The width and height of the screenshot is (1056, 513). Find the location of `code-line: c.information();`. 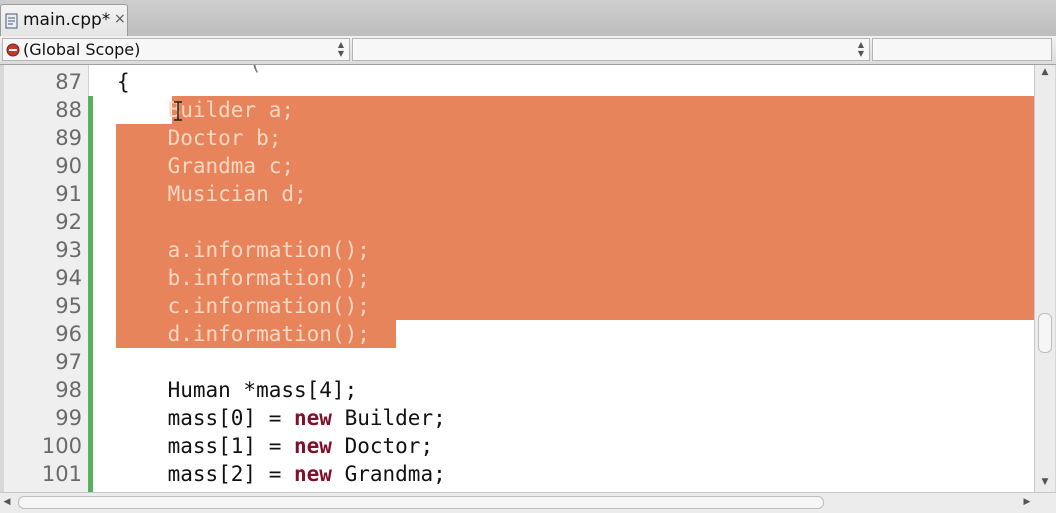

code-line: c.information(); is located at coordinates (243, 306).